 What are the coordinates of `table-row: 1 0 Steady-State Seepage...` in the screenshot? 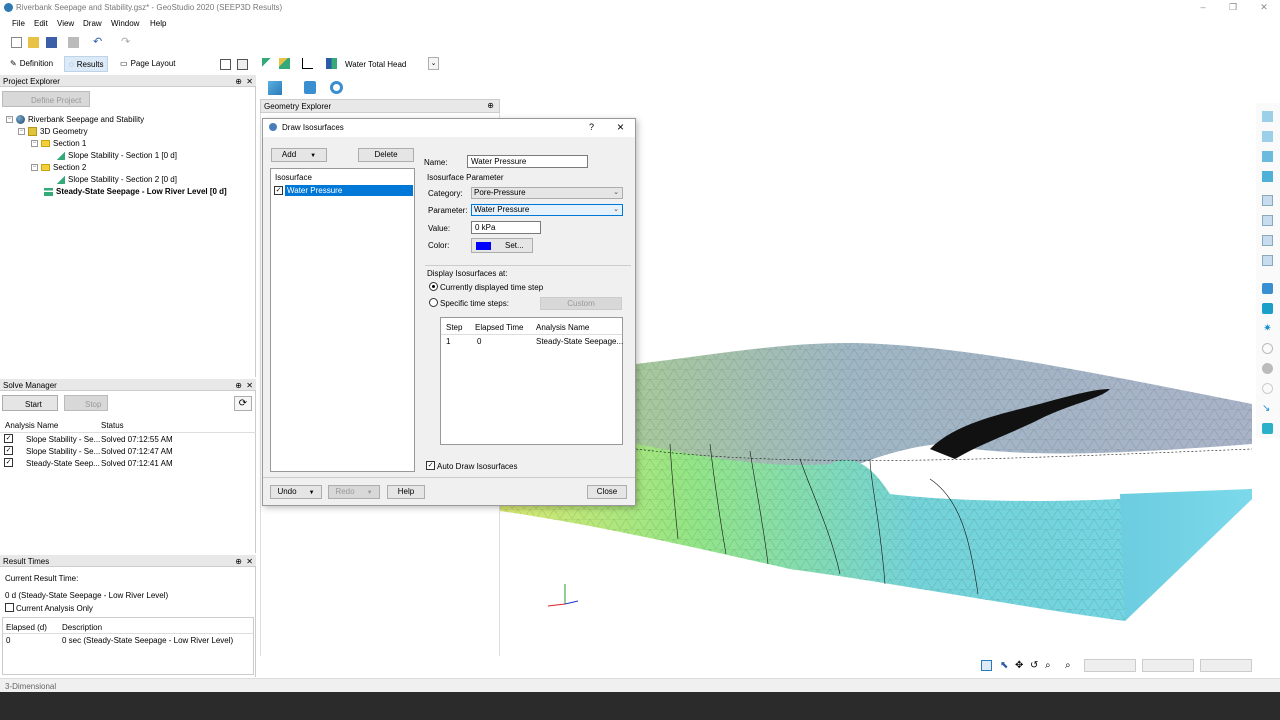 It's located at (532, 341).